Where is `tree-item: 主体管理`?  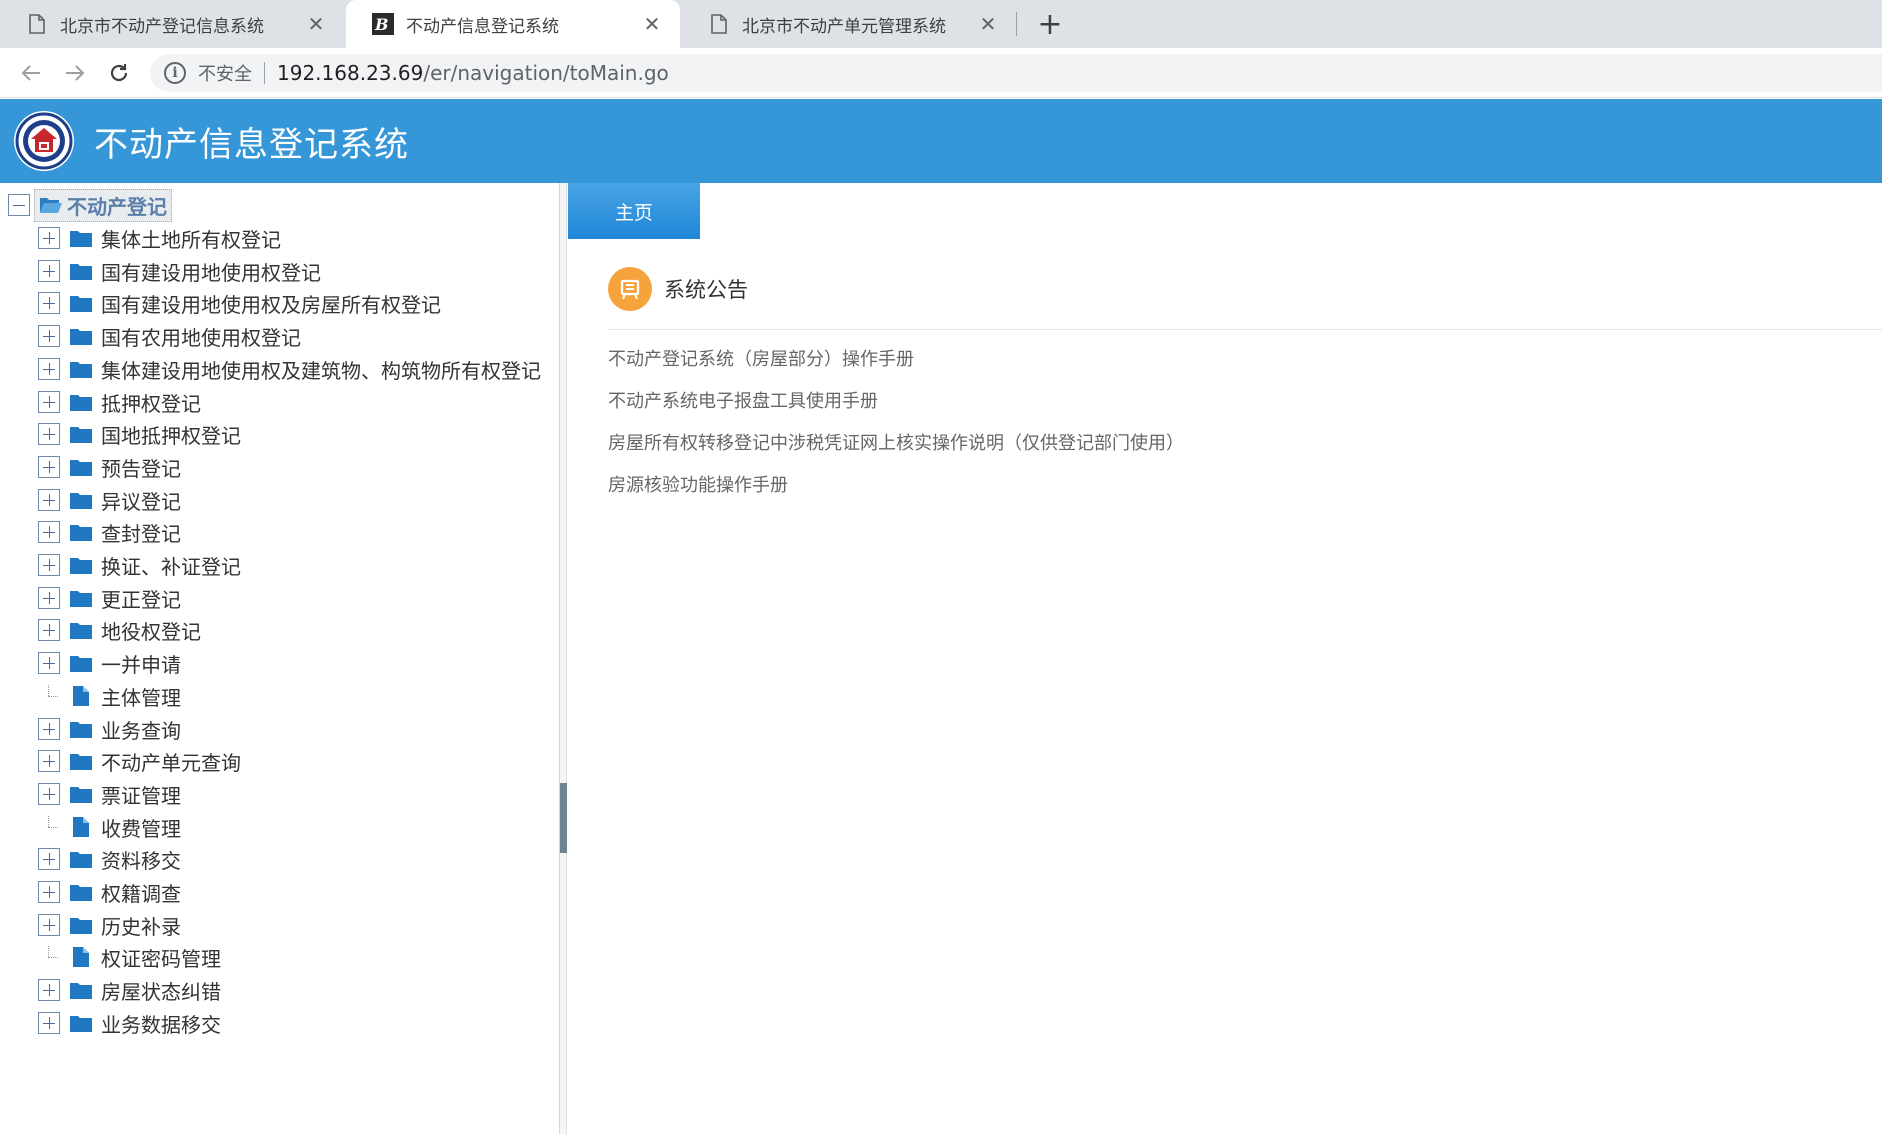
tree-item: 主体管理 is located at coordinates (109, 696).